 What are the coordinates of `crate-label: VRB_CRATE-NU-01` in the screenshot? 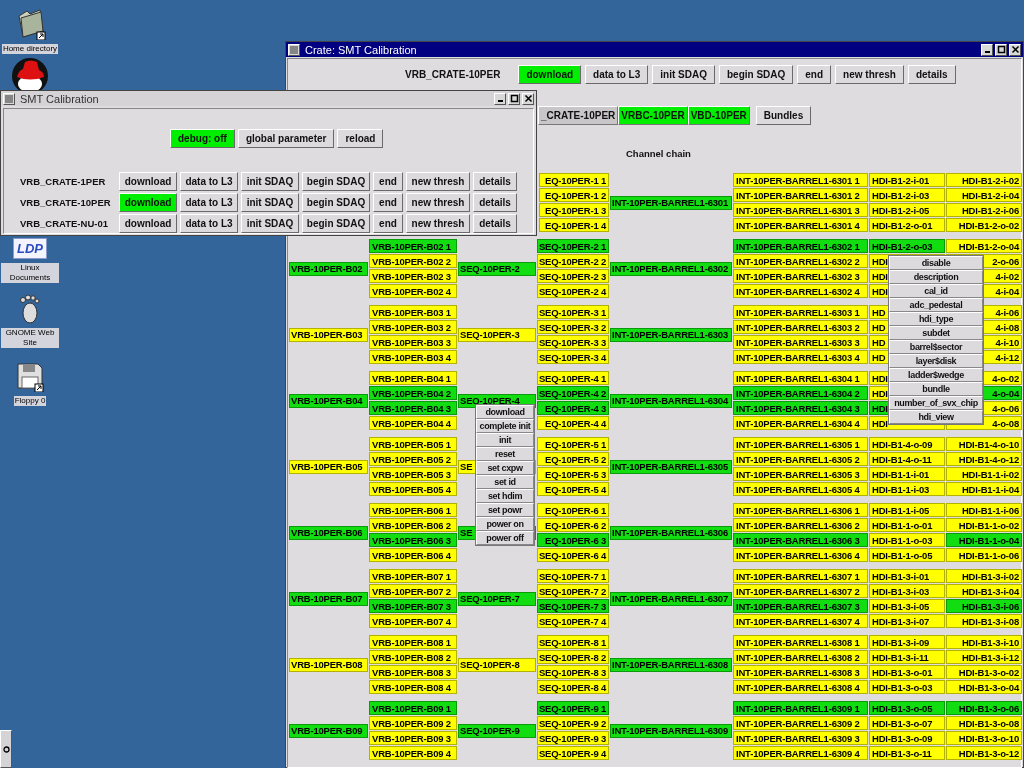 It's located at (64, 223).